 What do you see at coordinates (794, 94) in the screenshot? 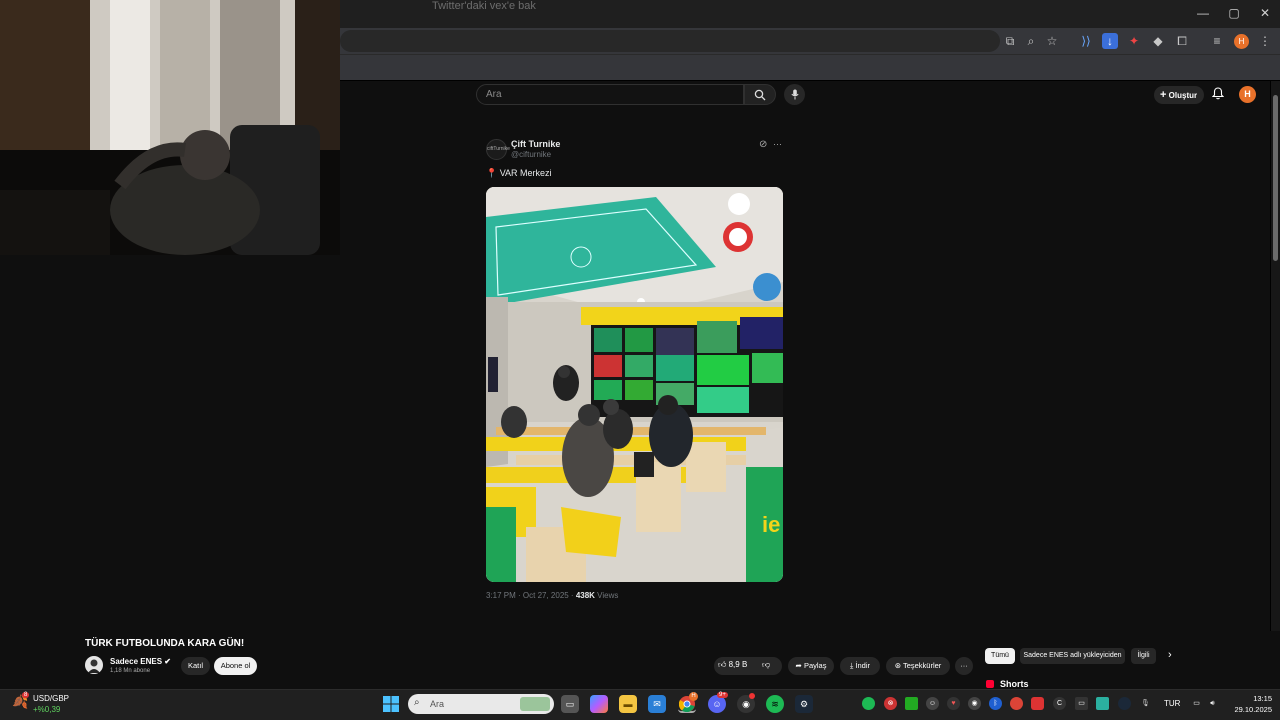
I see `voice-search-button` at bounding box center [794, 94].